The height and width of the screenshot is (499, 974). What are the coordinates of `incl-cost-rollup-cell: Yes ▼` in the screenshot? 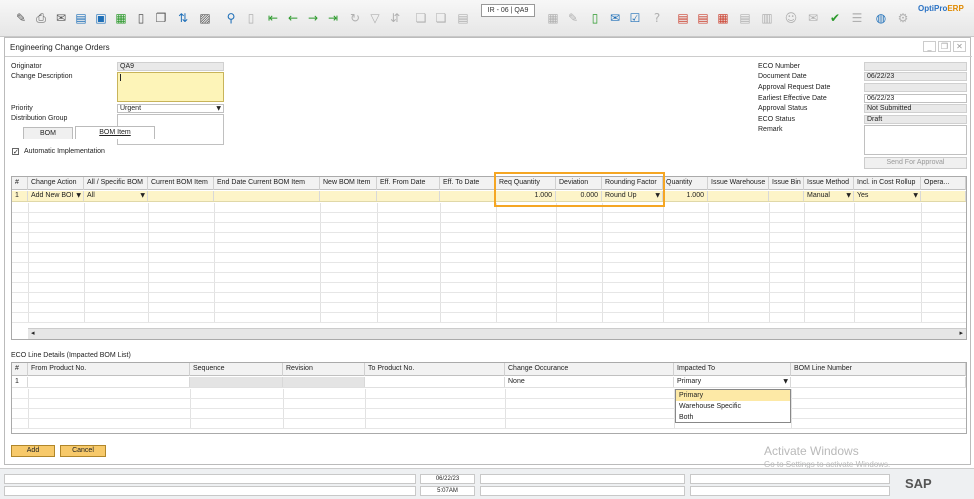 It's located at (887, 196).